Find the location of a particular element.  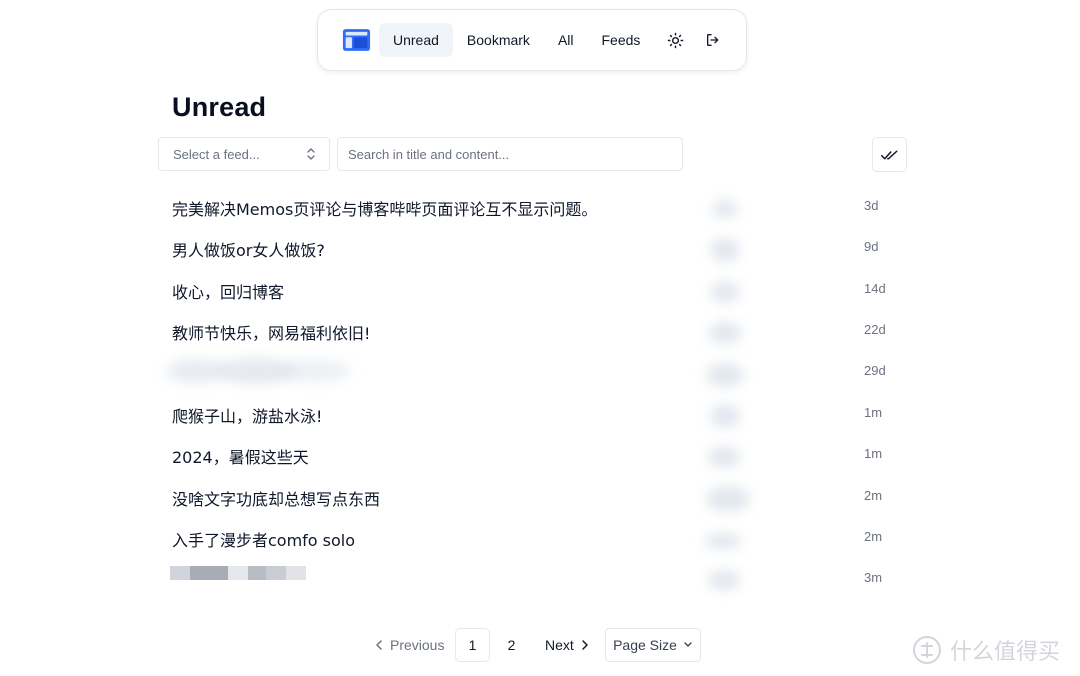

list-item: 没啥文字功底却总想写点东西 2m is located at coordinates (540, 497).